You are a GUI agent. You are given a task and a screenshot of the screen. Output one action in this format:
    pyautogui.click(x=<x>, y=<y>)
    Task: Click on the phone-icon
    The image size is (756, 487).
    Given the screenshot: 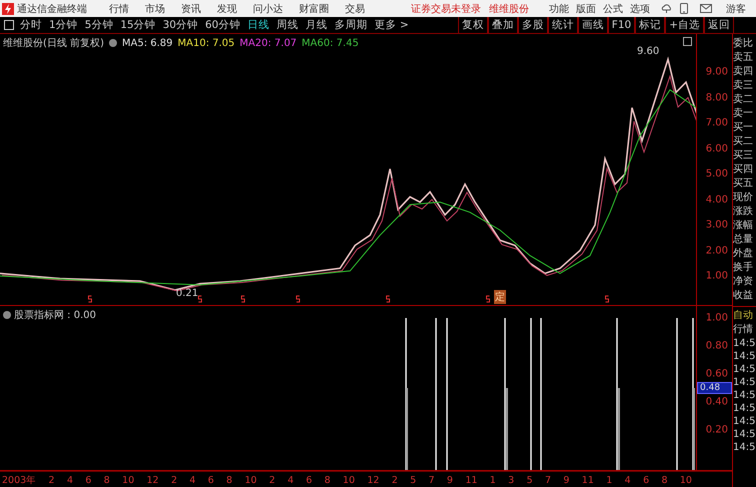 What is the action you would take?
    pyautogui.click(x=684, y=8)
    